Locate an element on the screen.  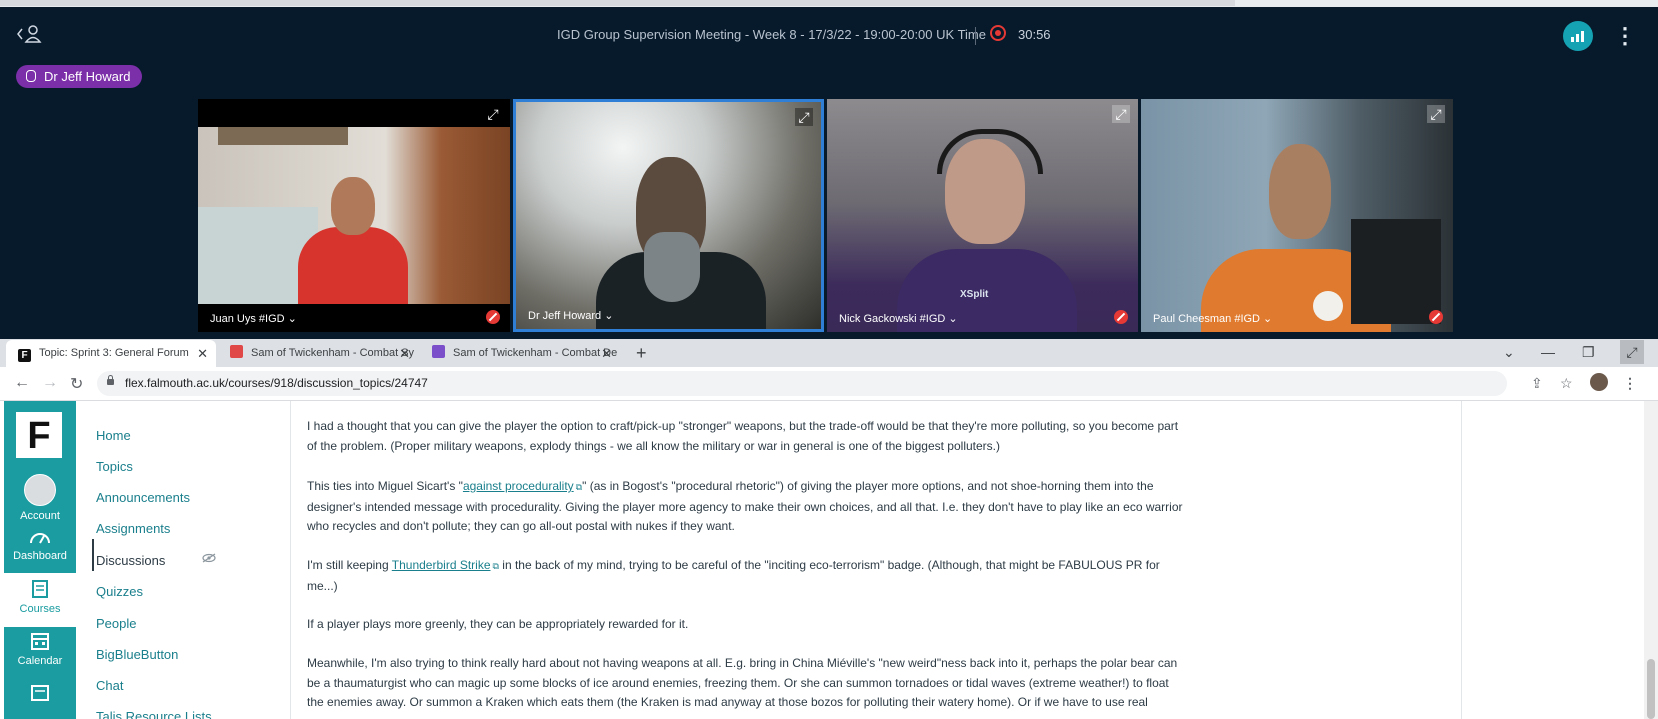
text-span: This ties into Miguel Sicart's " is located at coordinates (385, 486).